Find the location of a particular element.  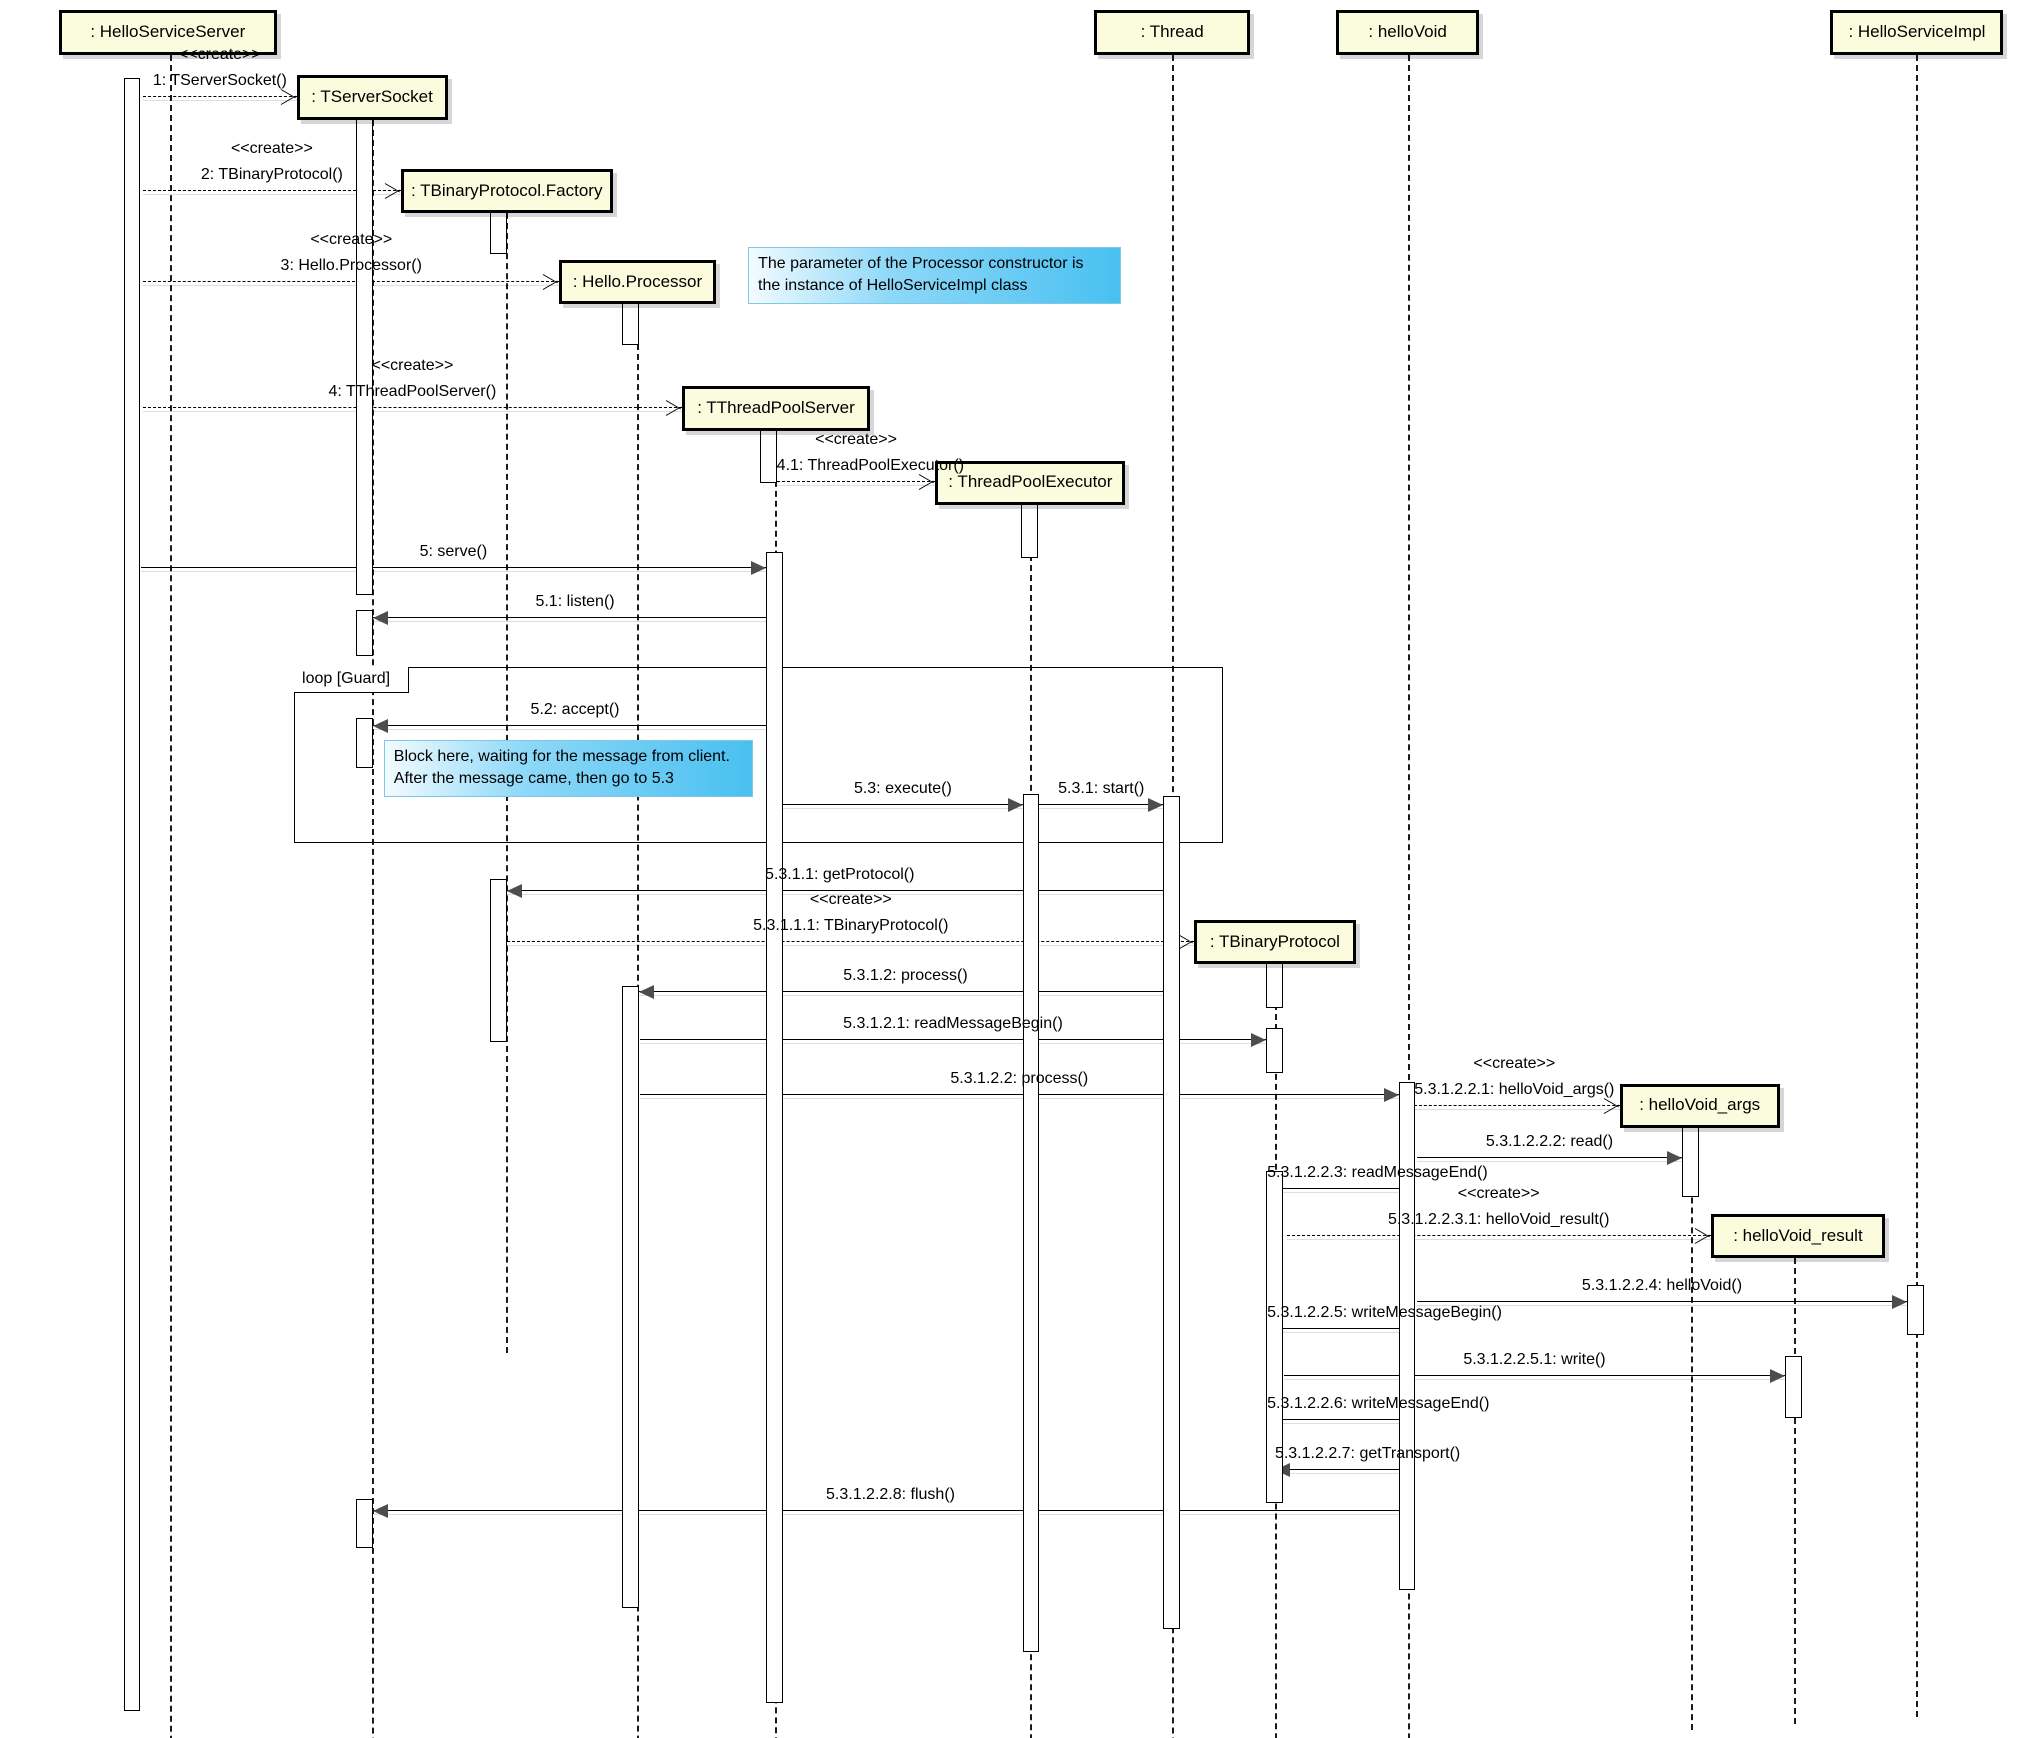

lifeline-head-processor: : Hello.Processor is located at coordinates (637, 282).